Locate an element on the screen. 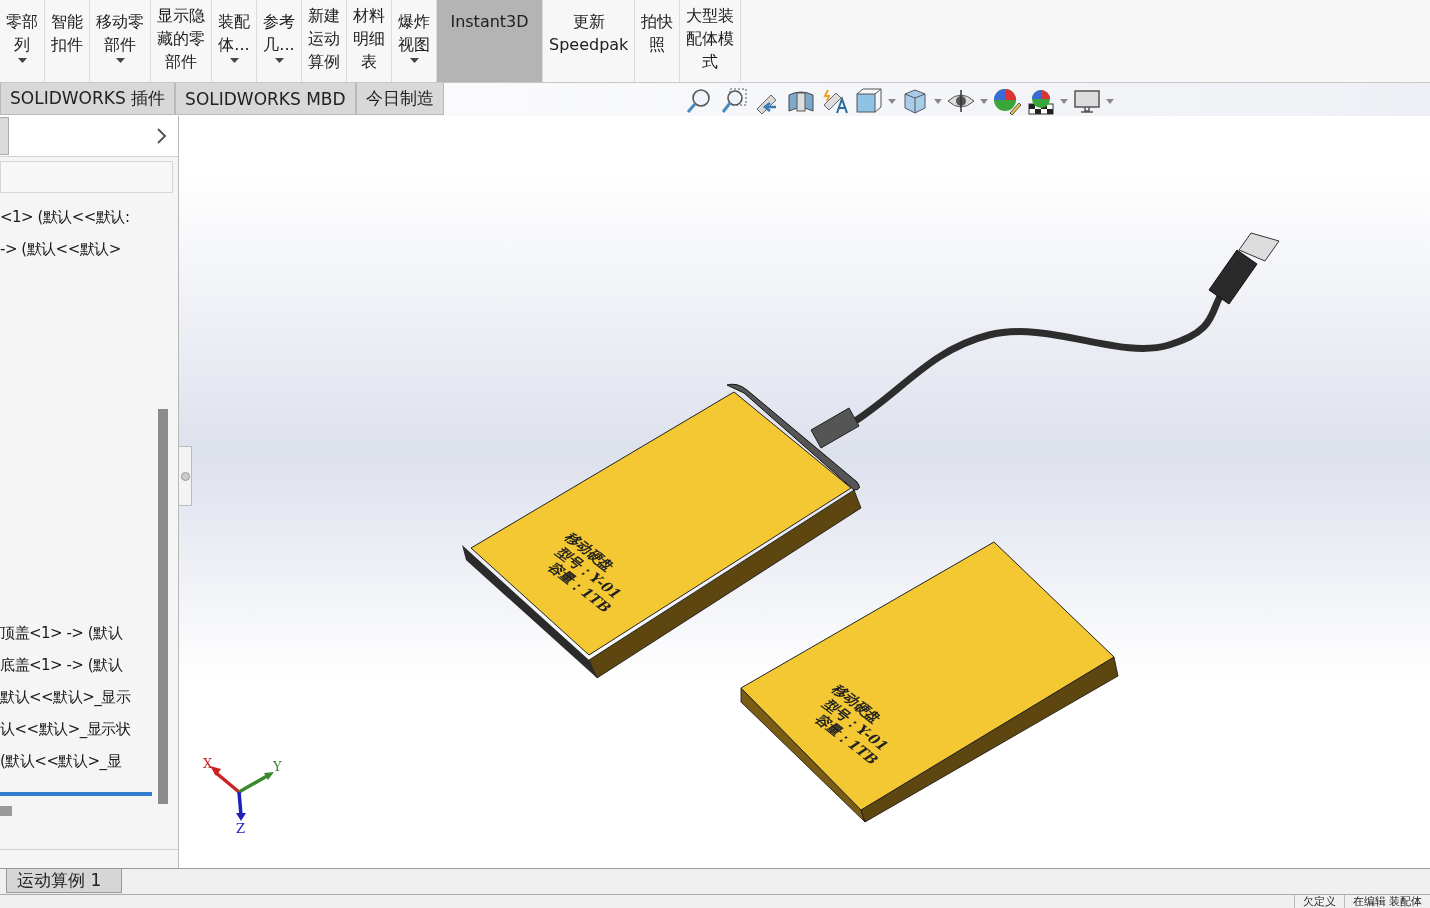 The height and width of the screenshot is (908, 1430). tree-item: 默认<<默认>_显示 is located at coordinates (76, 697).